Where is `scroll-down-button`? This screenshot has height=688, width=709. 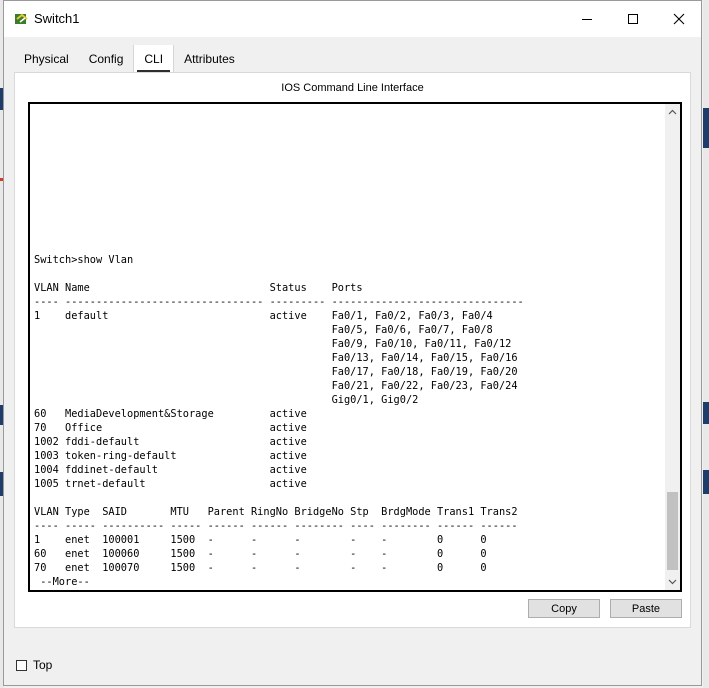 scroll-down-button is located at coordinates (672, 582).